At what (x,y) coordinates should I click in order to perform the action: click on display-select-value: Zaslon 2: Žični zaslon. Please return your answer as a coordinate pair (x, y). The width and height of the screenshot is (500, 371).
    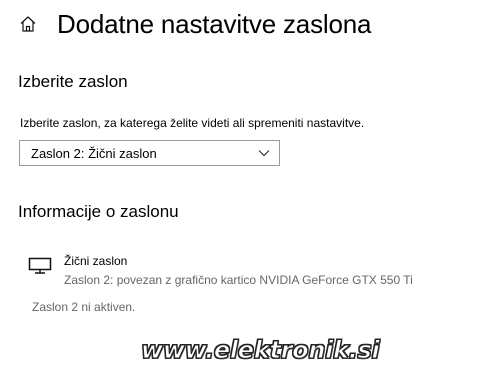
    Looking at the image, I should click on (94, 153).